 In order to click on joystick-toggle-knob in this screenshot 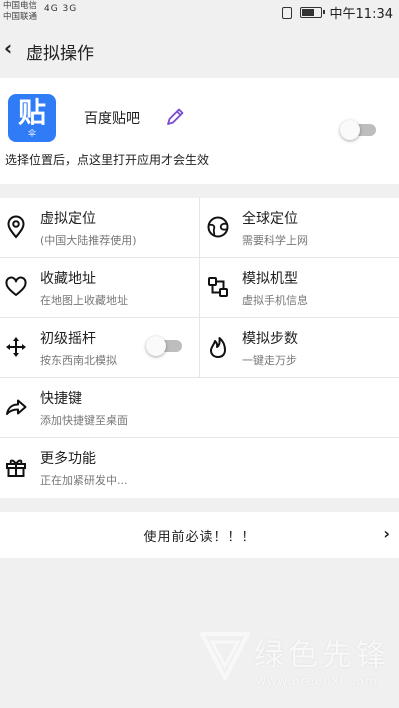, I will do `click(156, 346)`.